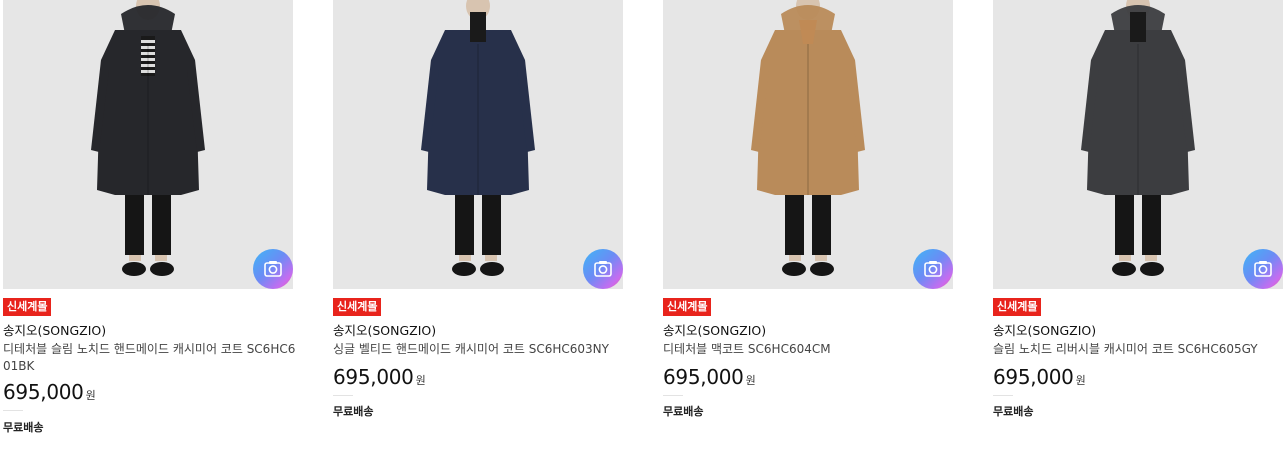 The height and width of the screenshot is (449, 1286). What do you see at coordinates (150, 358) in the screenshot?
I see `product-name: 디테처블 슬림 노치드 핸드메이드 캐시미어 코트 SC6HC601BK` at bounding box center [150, 358].